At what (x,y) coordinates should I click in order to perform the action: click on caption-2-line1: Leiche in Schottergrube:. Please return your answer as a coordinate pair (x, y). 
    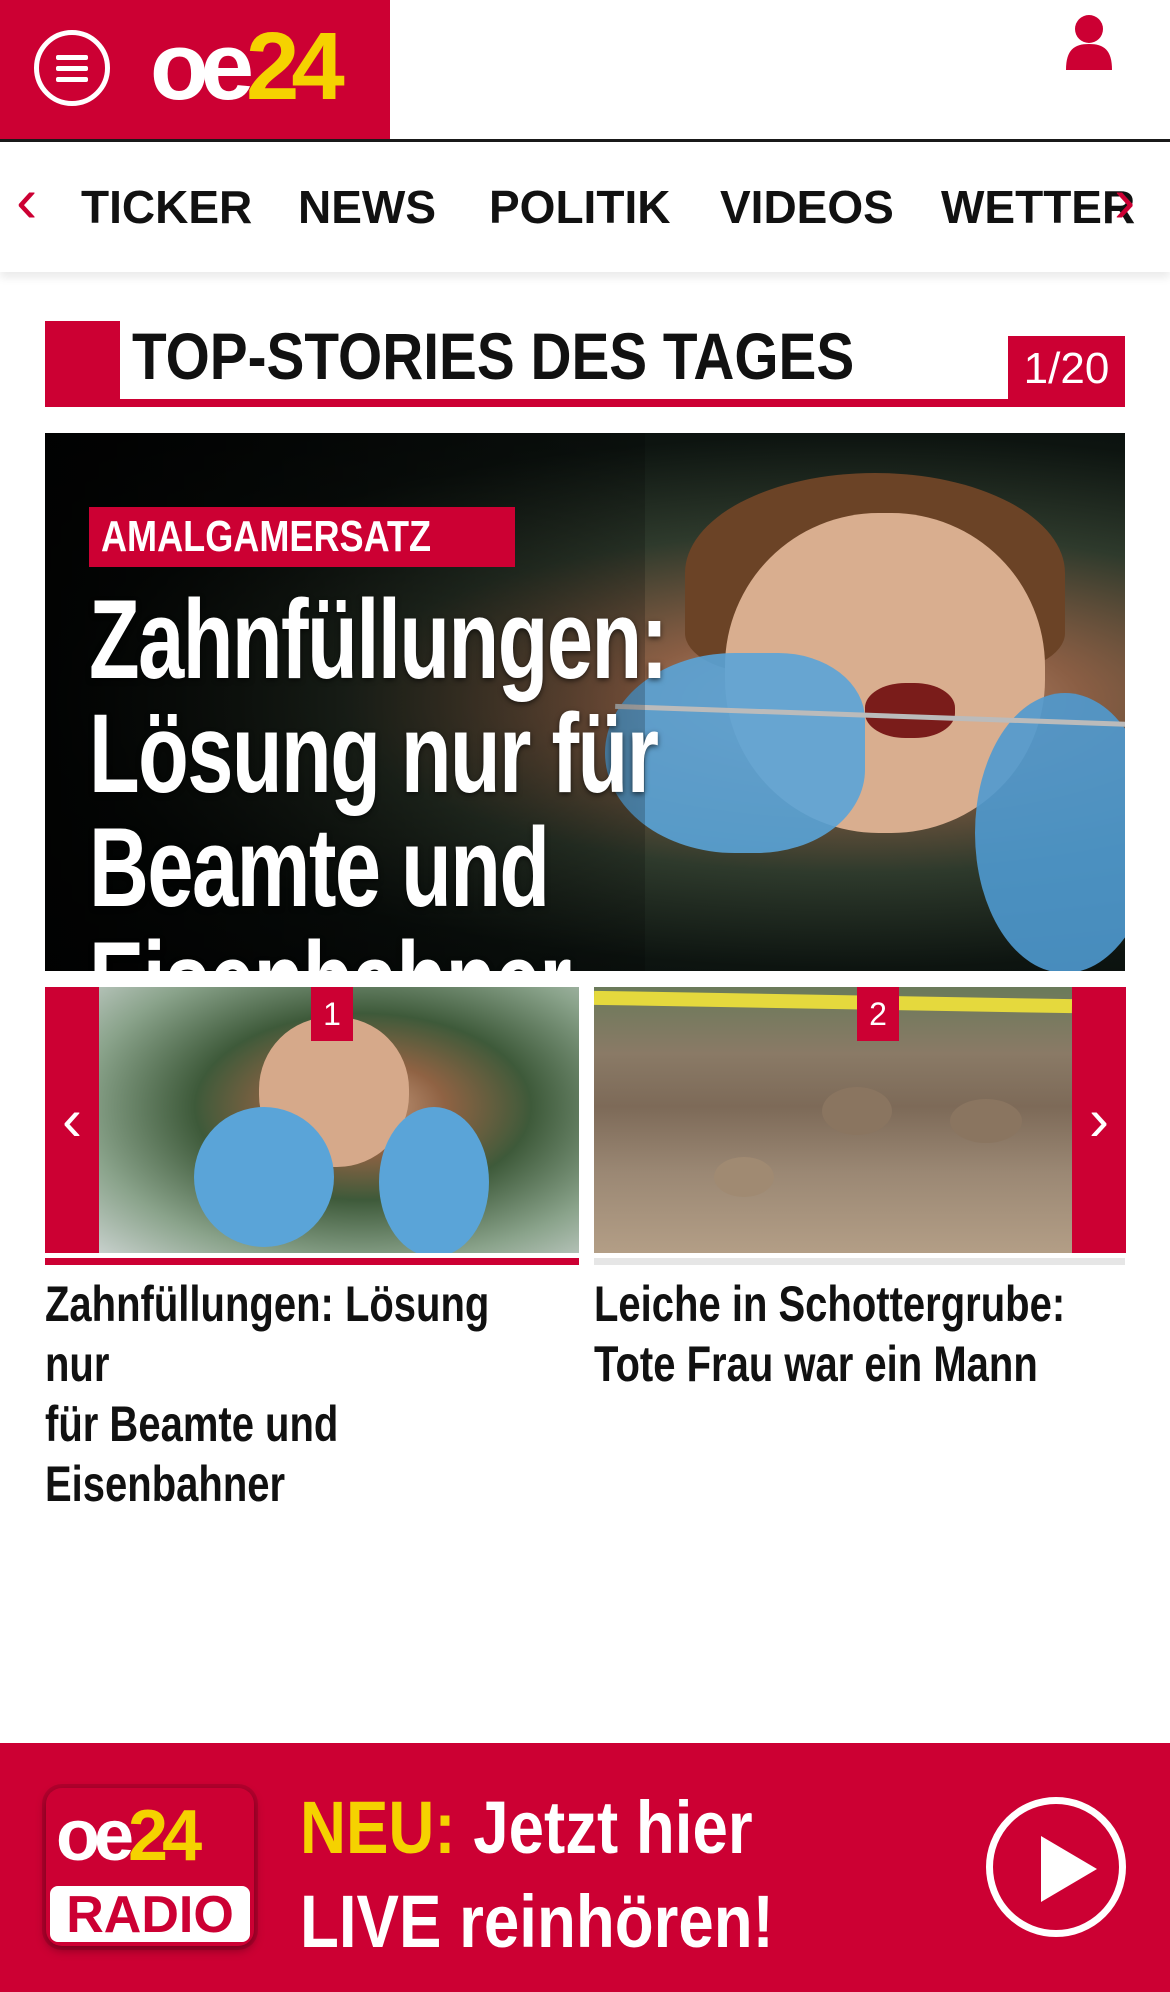
    Looking at the image, I should click on (830, 1304).